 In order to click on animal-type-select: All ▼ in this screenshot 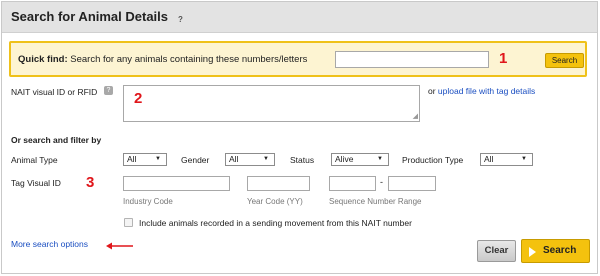, I will do `click(145, 159)`.